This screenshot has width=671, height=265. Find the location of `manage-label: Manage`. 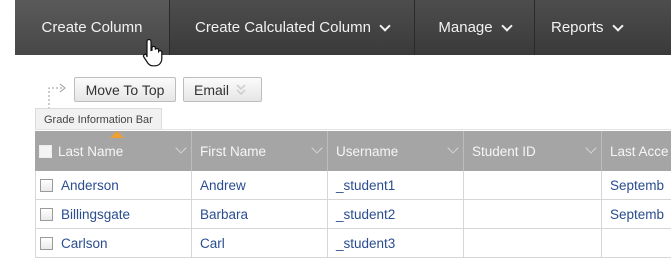

manage-label: Manage is located at coordinates (465, 27).